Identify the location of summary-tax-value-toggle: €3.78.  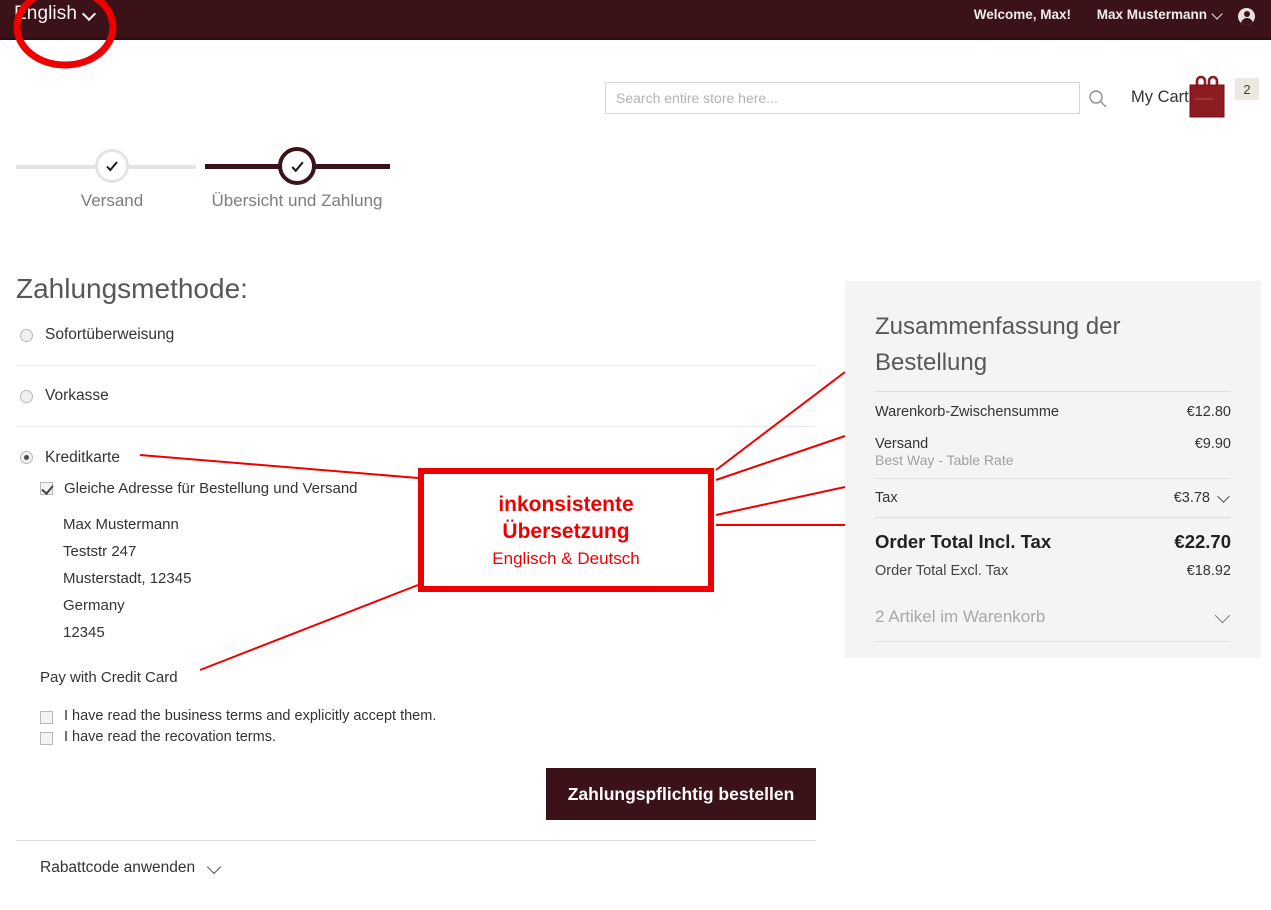
(1202, 498).